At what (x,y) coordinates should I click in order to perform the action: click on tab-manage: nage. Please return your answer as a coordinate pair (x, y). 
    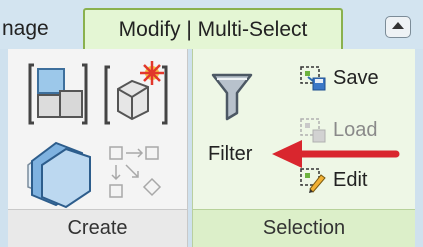
    Looking at the image, I should click on (42, 28).